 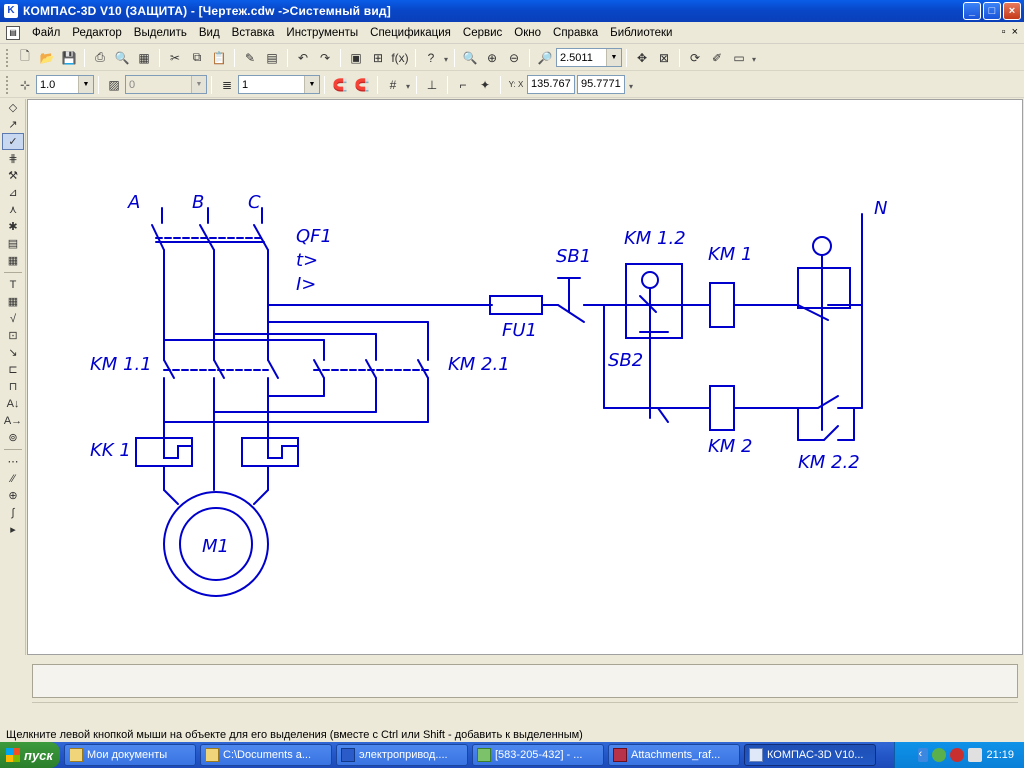 I want to click on zoom-in-icon: ⊕, so click(x=492, y=58).